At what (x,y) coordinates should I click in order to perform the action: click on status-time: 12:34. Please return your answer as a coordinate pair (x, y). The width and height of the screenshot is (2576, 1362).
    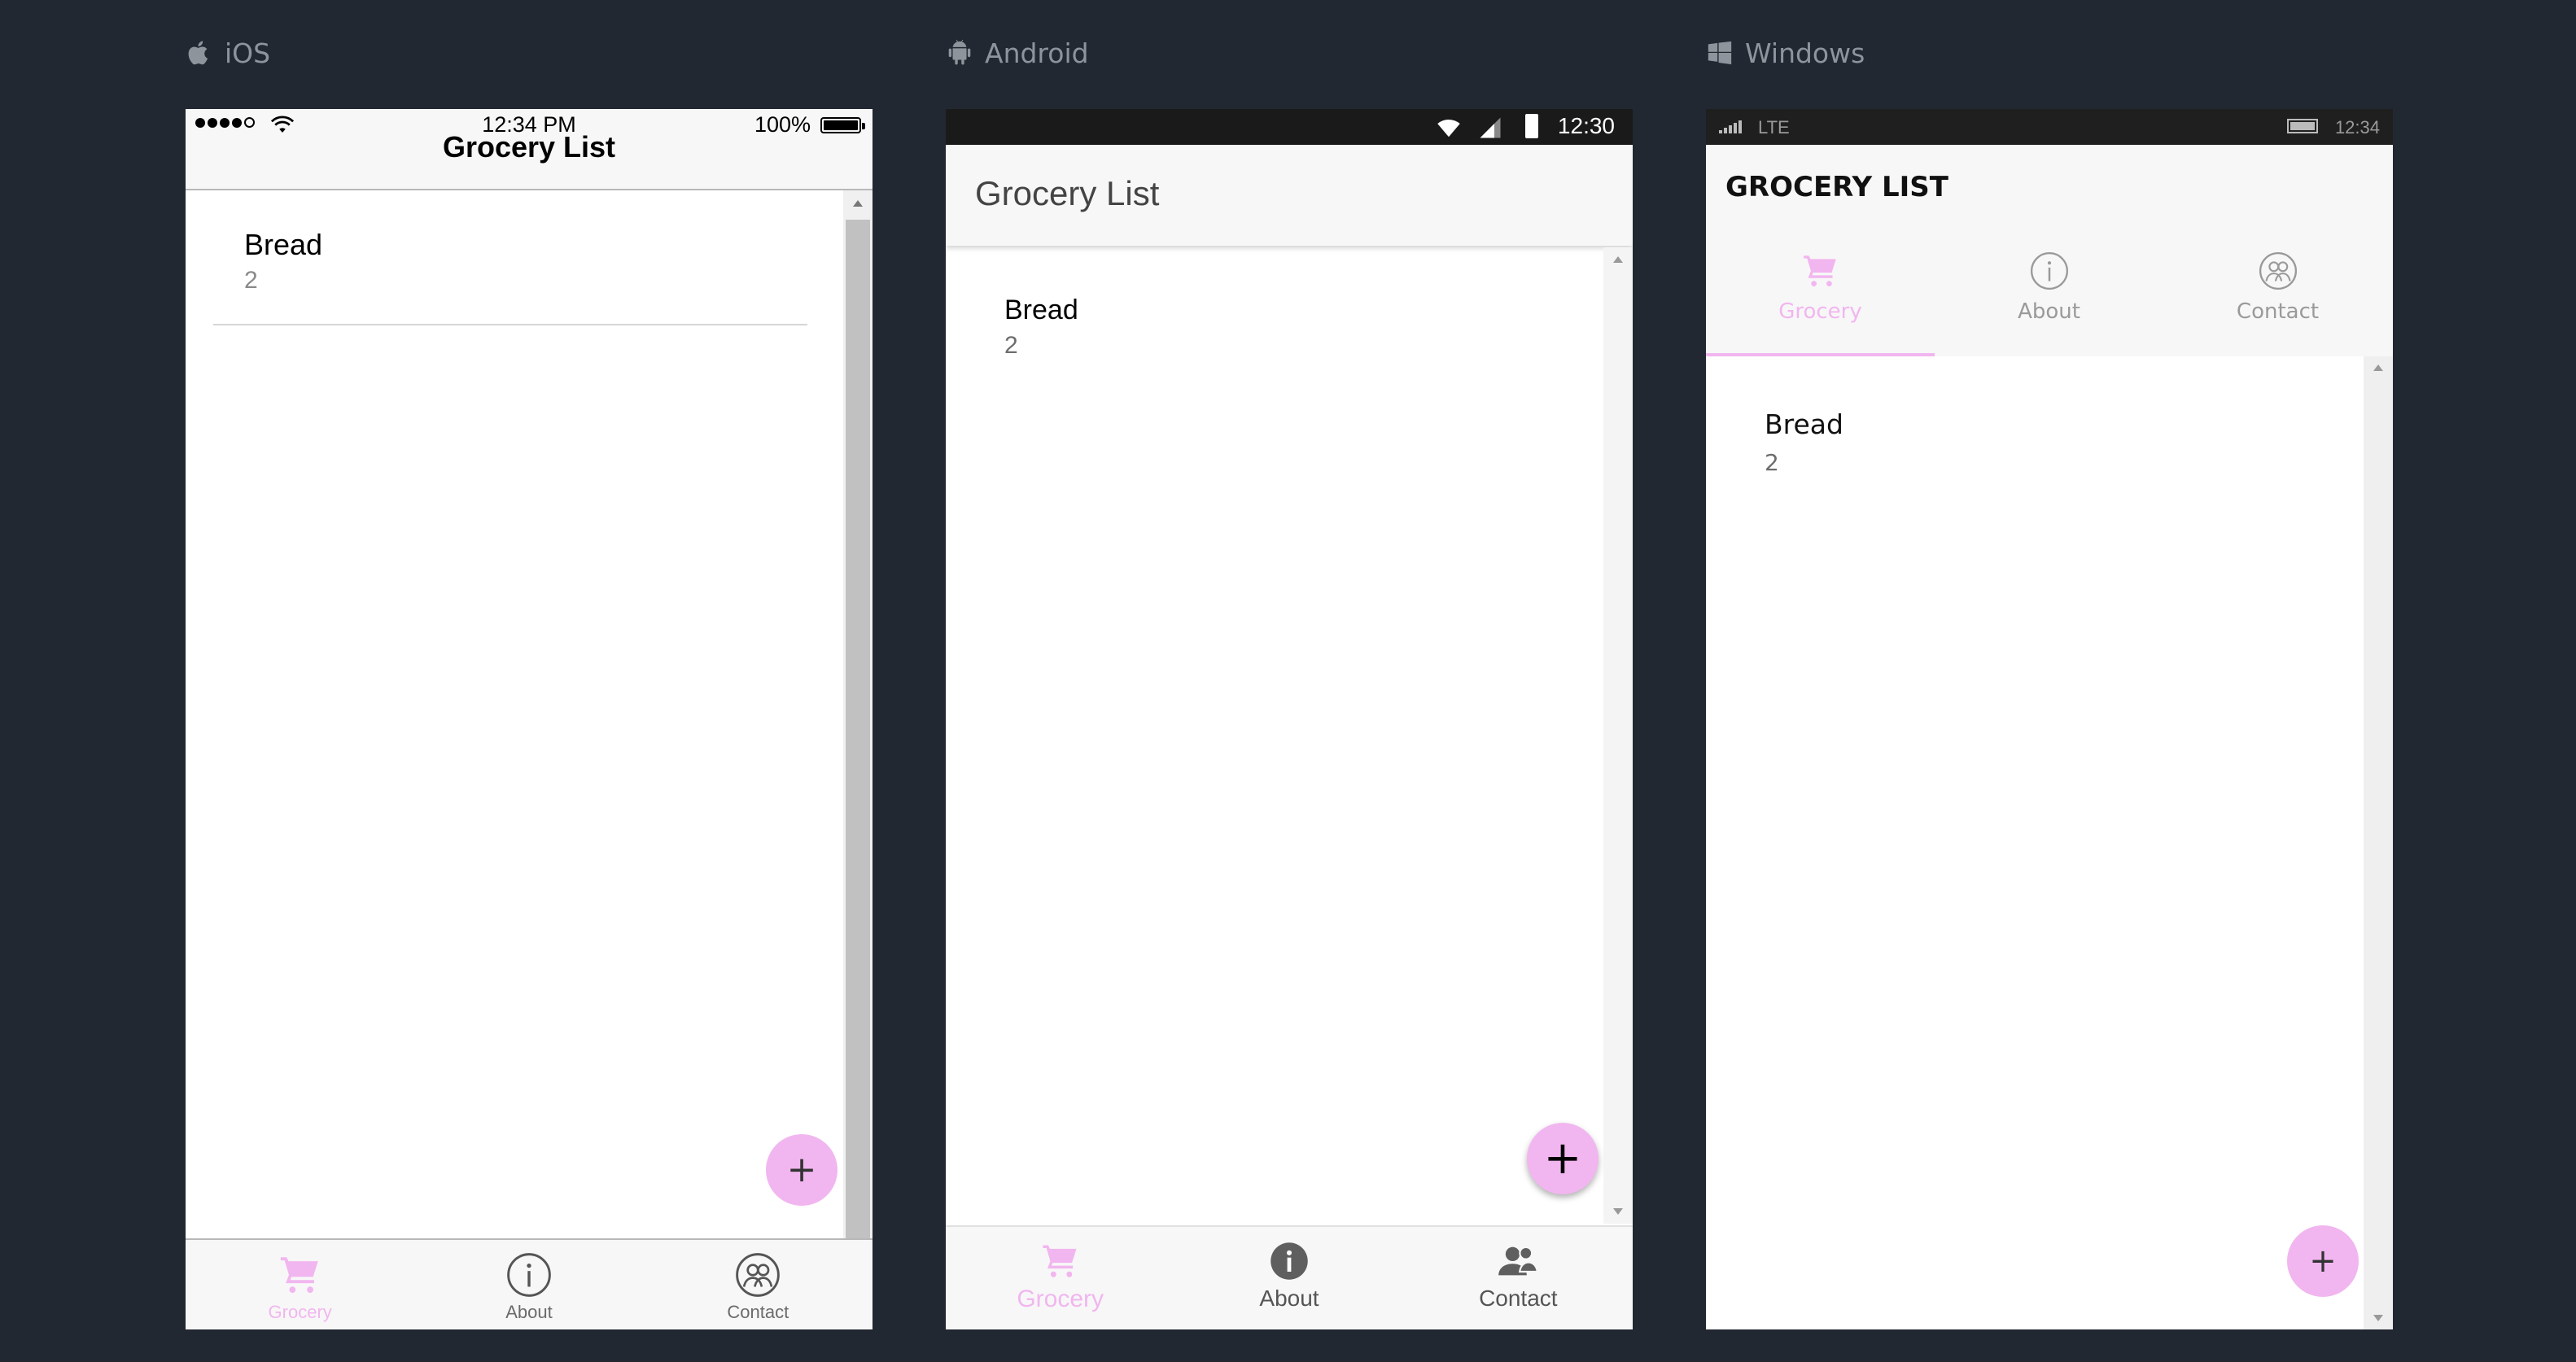
    Looking at the image, I should click on (2357, 128).